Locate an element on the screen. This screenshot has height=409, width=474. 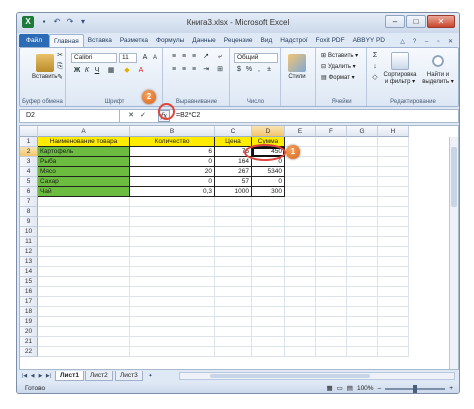
fill-icon: ↓ is located at coordinates (375, 67).